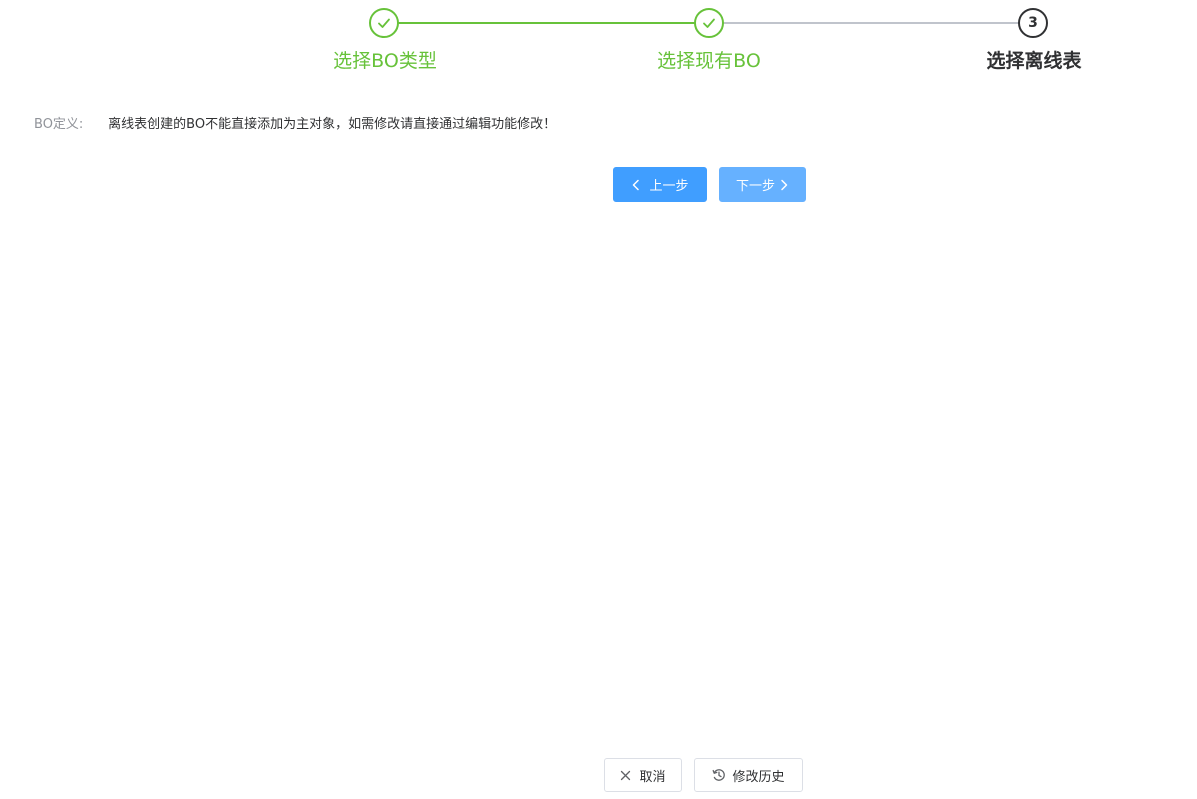  What do you see at coordinates (384, 23) in the screenshot?
I see `step-1-check-icon` at bounding box center [384, 23].